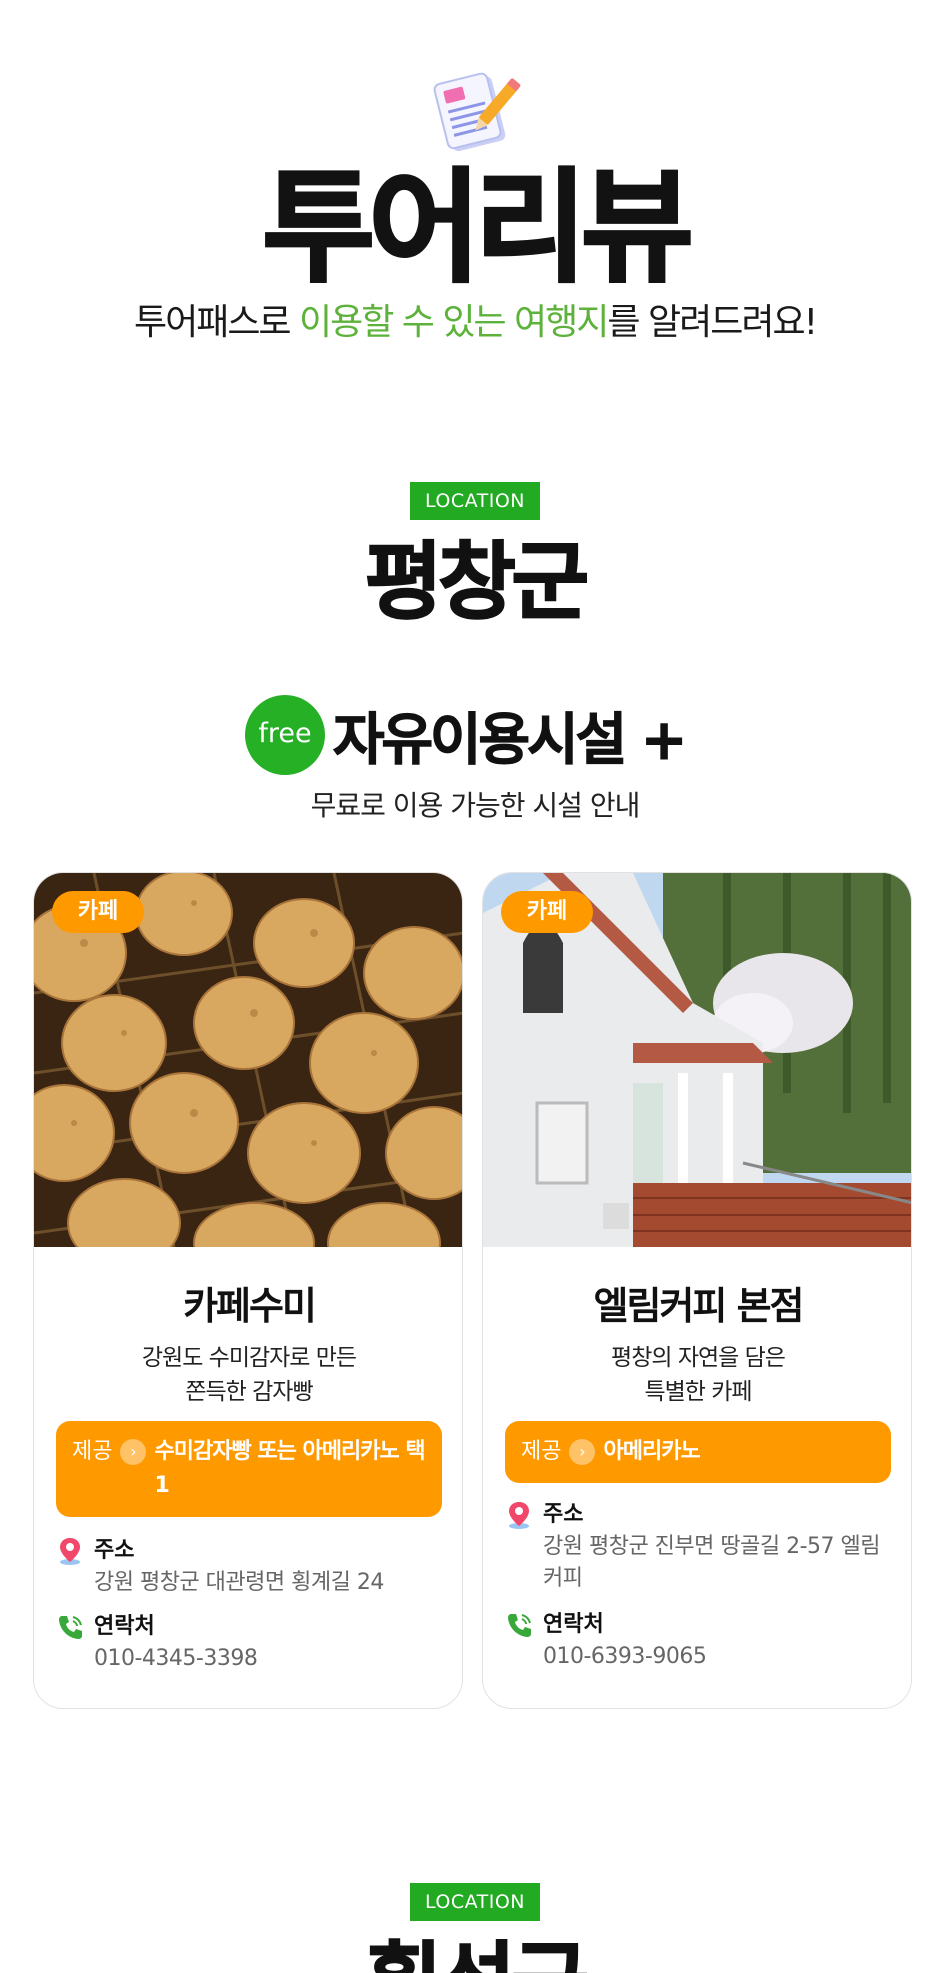  What do you see at coordinates (698, 1657) in the screenshot?
I see `phone-value: 010-6393-9065` at bounding box center [698, 1657].